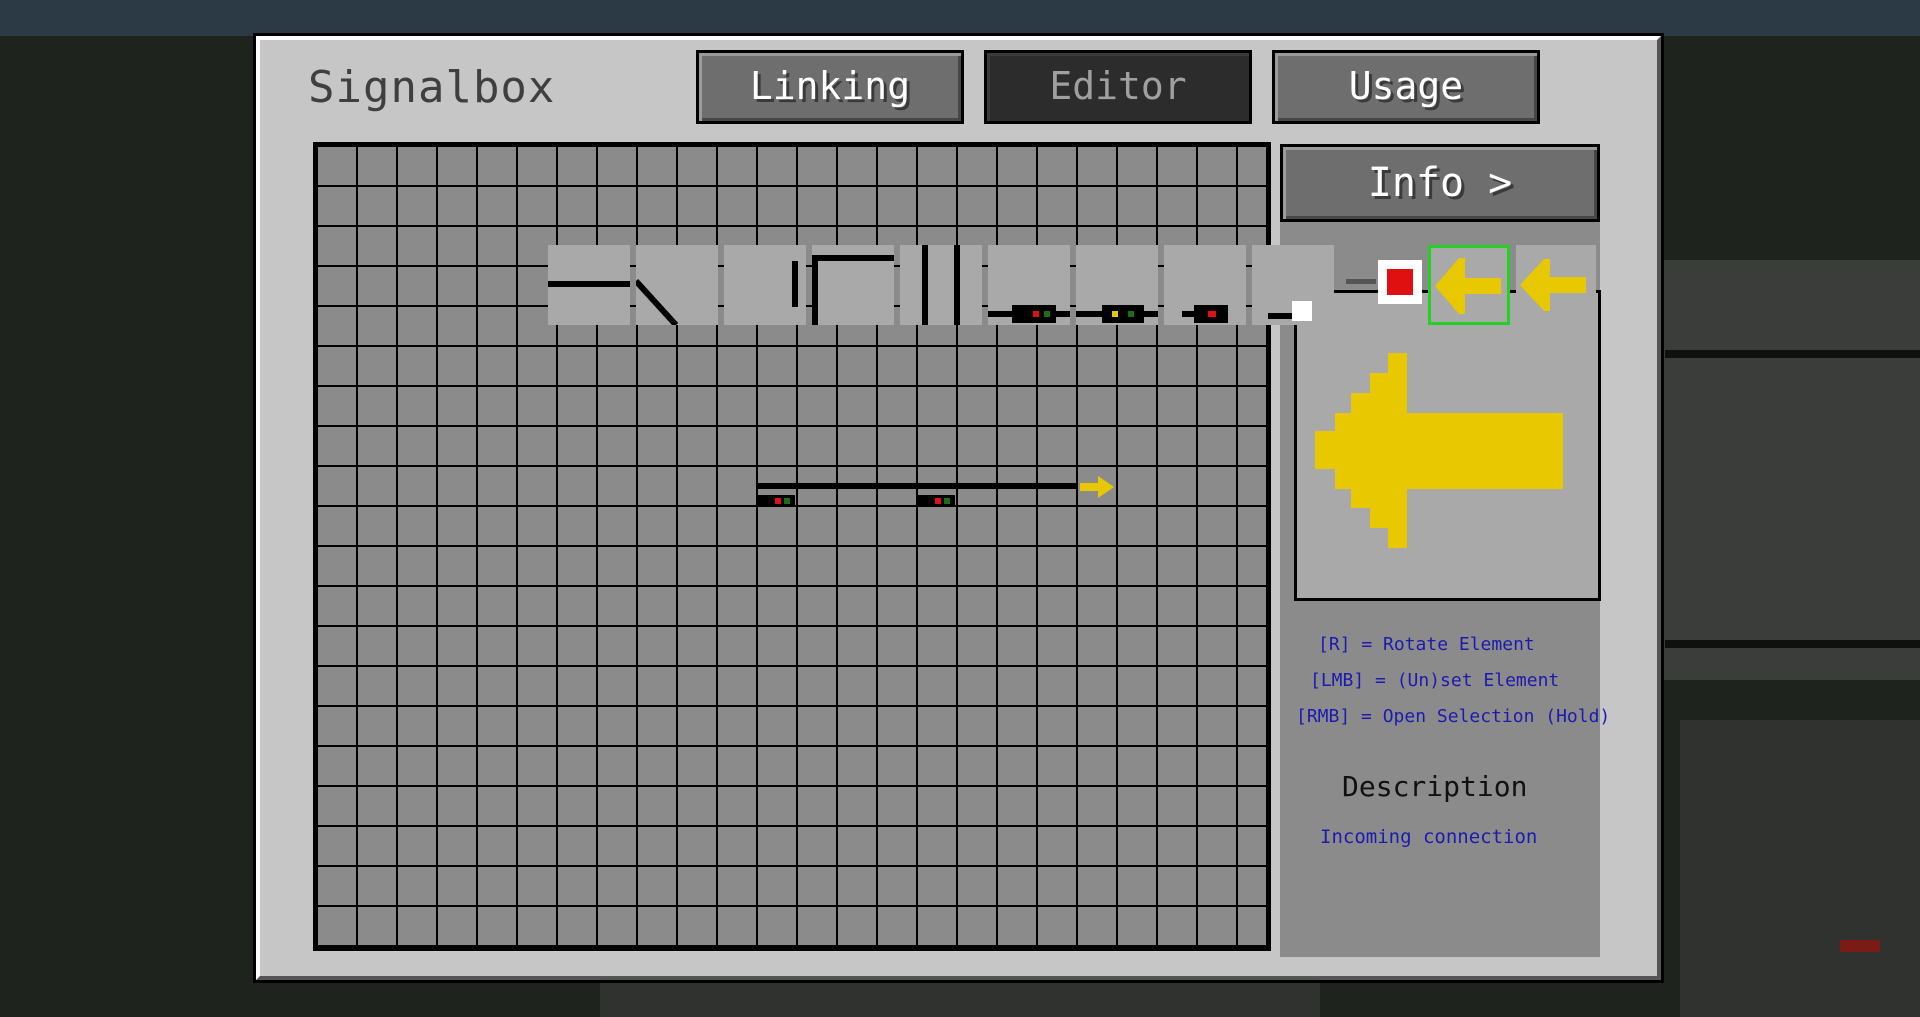 This screenshot has width=1920, height=1017. Describe the element at coordinates (1406, 87) in the screenshot. I see `tab-usage: Usage` at that location.